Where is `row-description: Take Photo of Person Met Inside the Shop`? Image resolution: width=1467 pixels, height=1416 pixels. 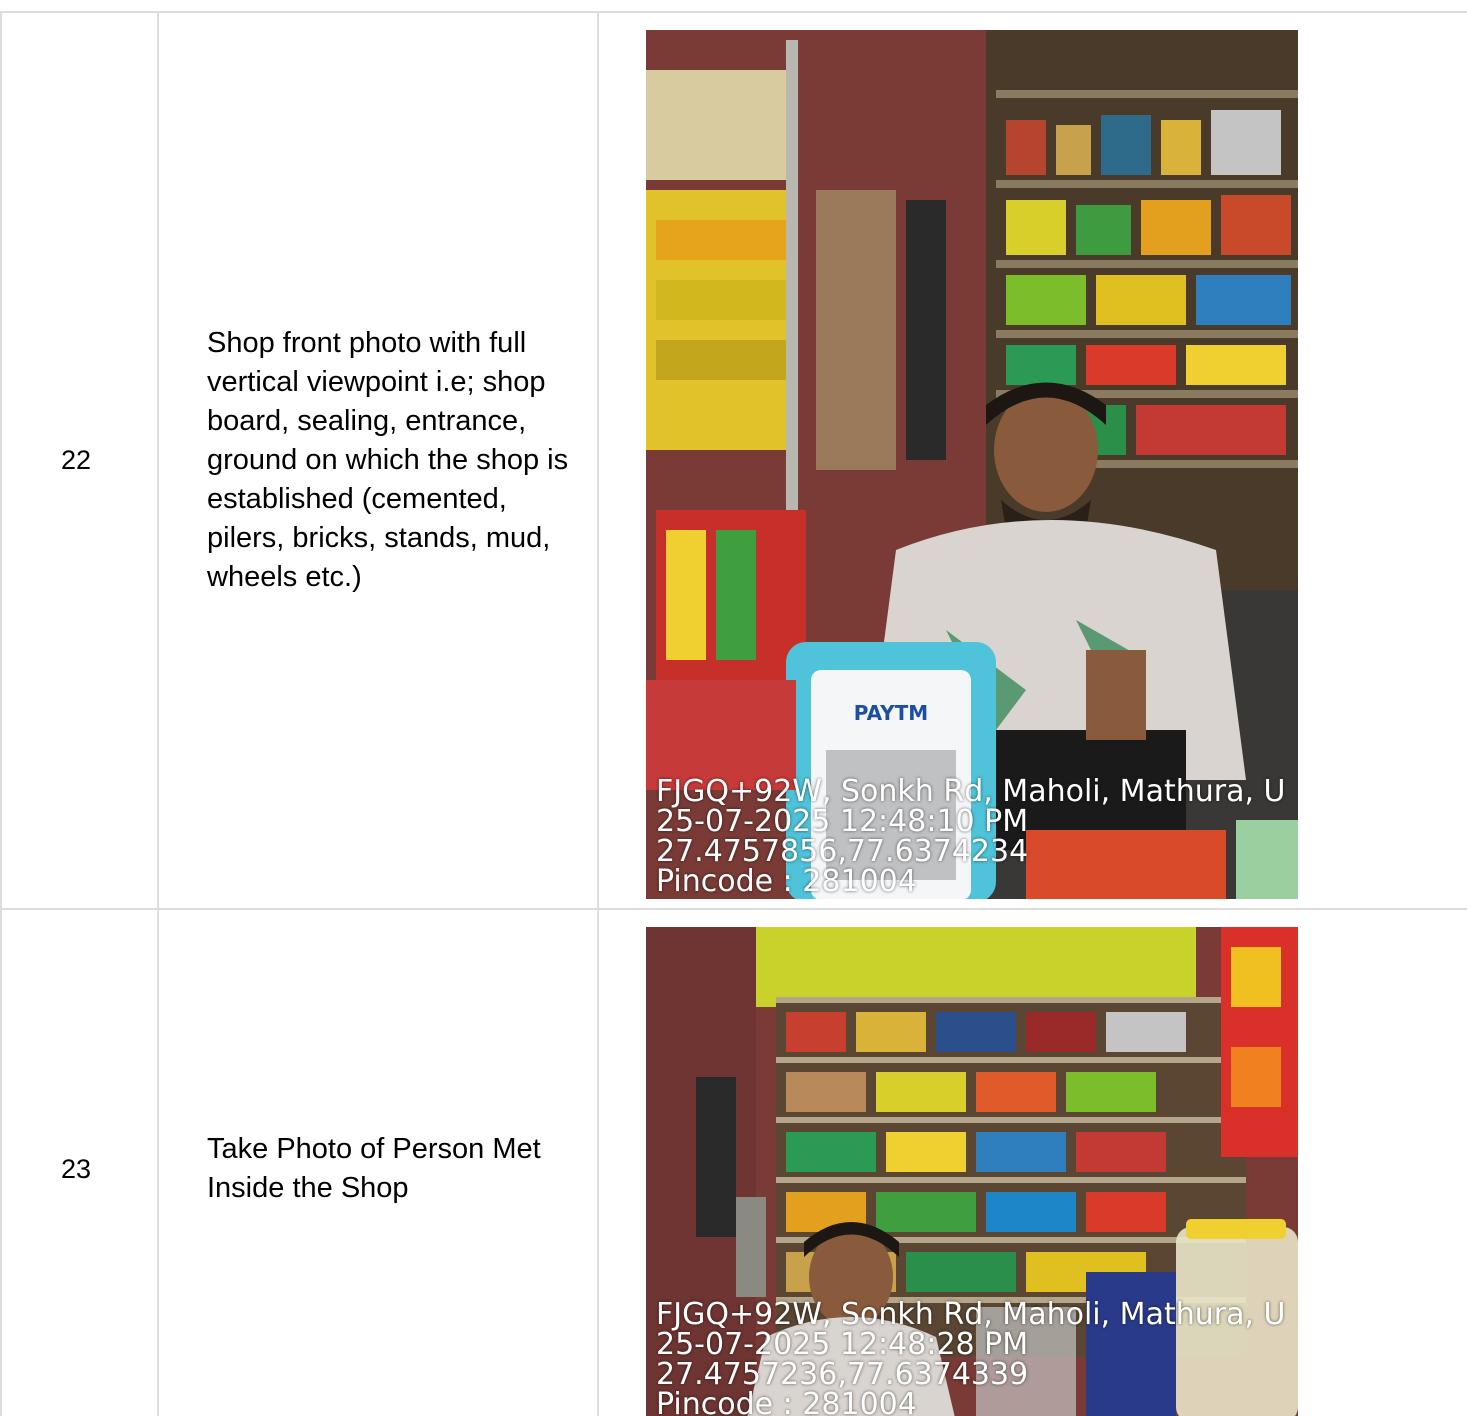 row-description: Take Photo of Person Met Inside the Shop is located at coordinates (378, 1162).